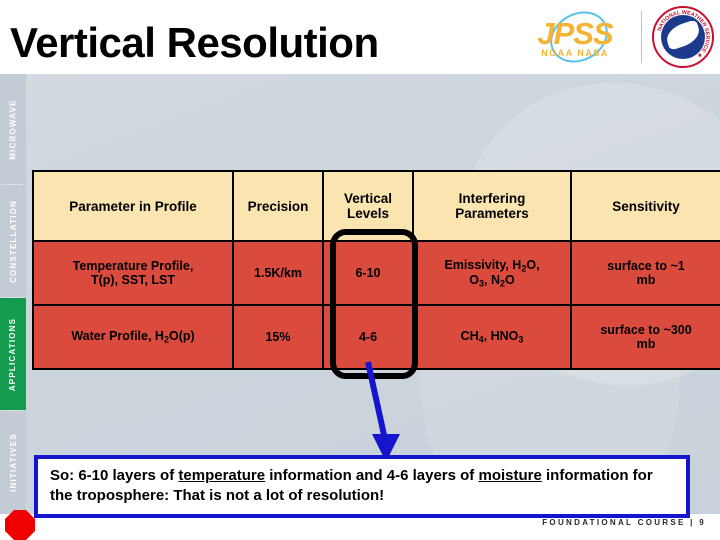  I want to click on nws-seal-icon: NATIONAL WEATHER SERVICE ★, so click(683, 37).